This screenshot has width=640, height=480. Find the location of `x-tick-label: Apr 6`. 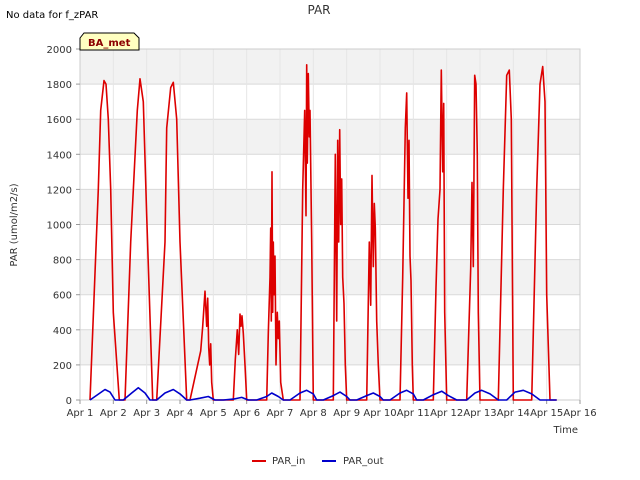

x-tick-label: Apr 6 is located at coordinates (246, 413).